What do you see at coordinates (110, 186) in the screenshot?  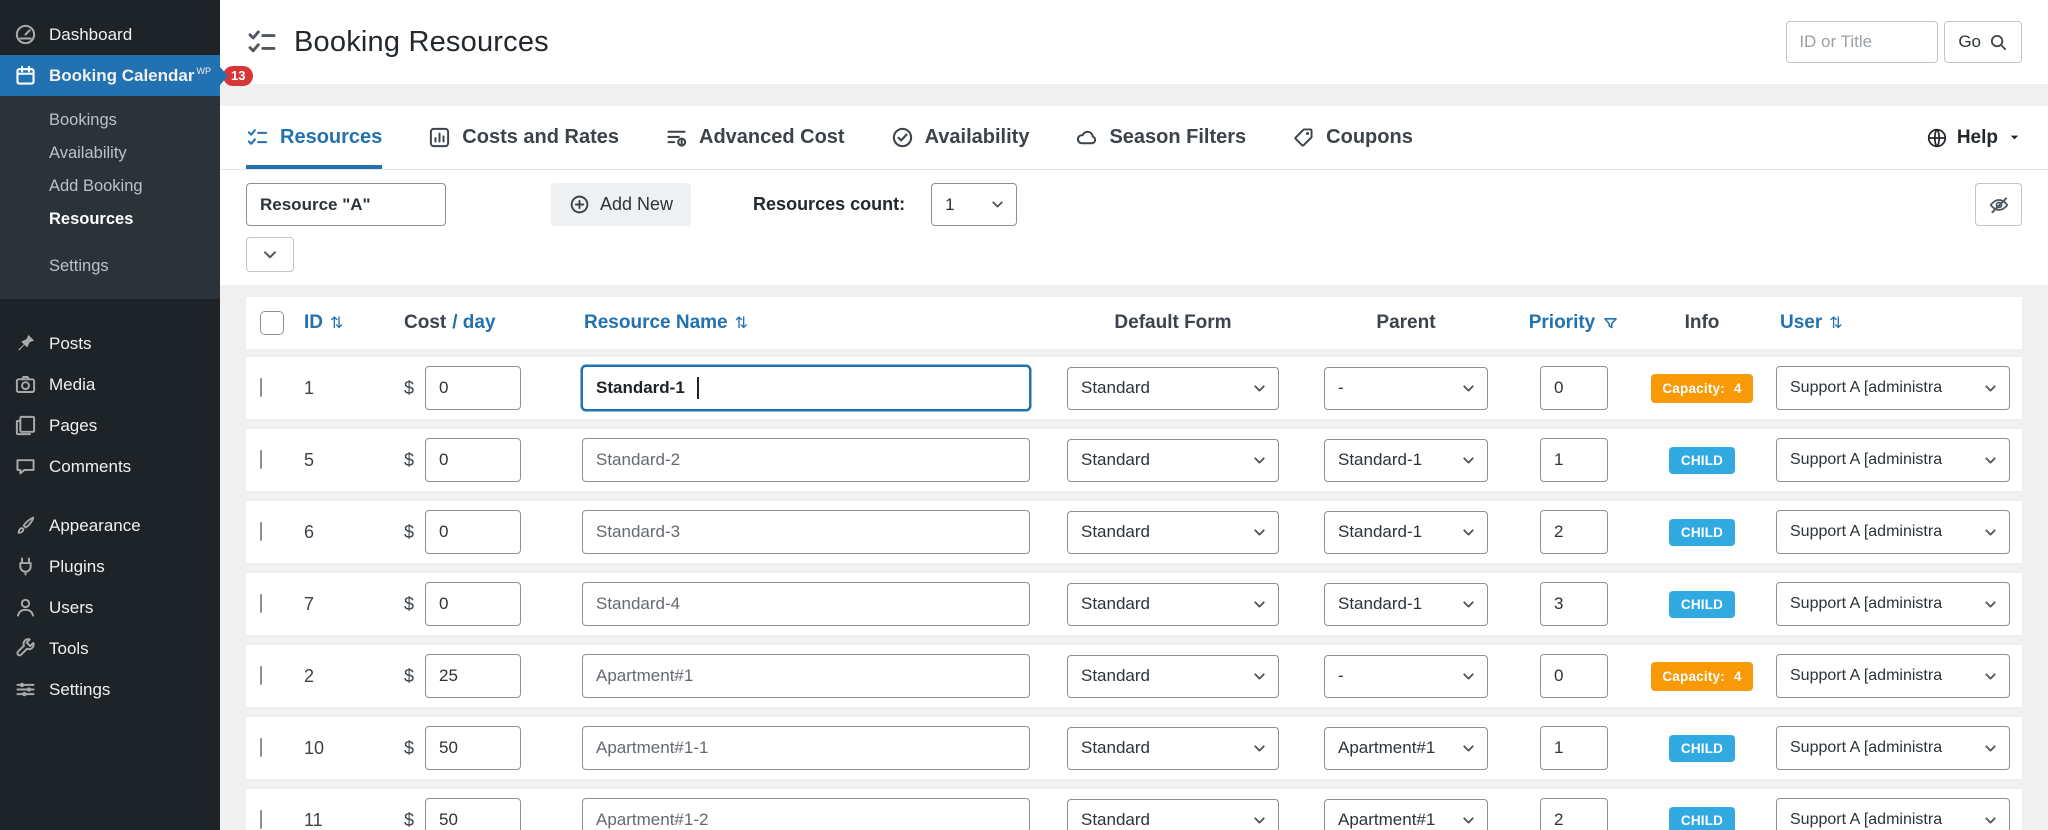 I see `sidebar-subitem-add-booking: Add Booking` at bounding box center [110, 186].